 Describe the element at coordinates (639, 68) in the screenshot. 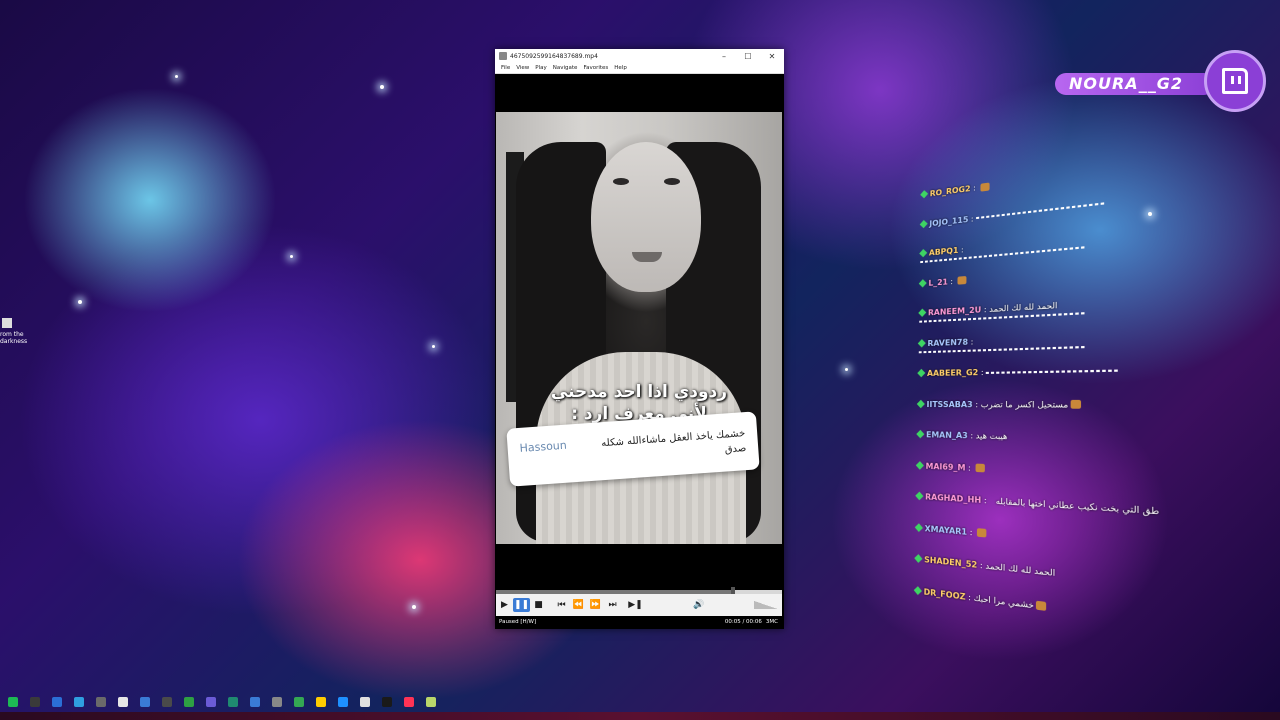

I see `menu-bar: File View Play Navigate Favorites Help` at that location.